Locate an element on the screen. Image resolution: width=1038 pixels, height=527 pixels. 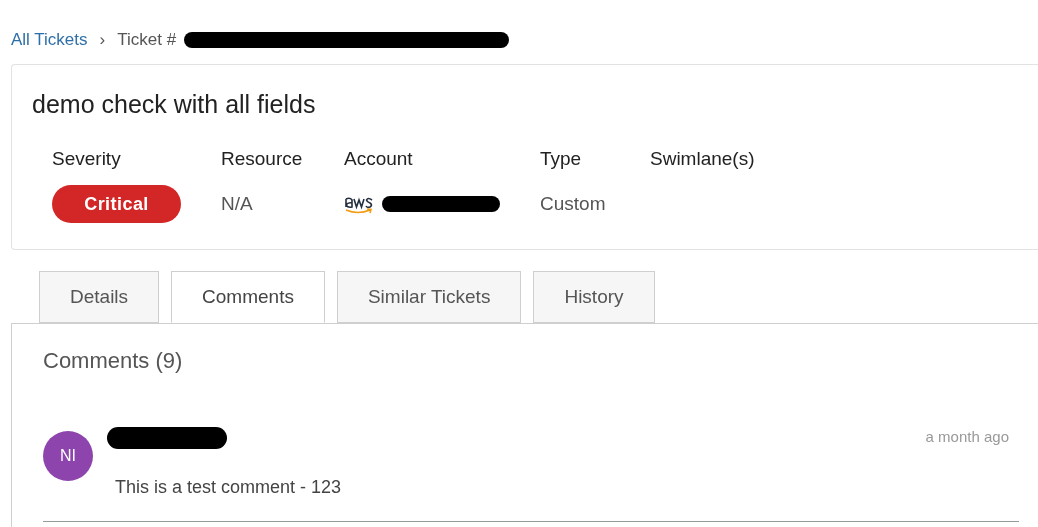
severity-badge: Critical is located at coordinates (116, 204).